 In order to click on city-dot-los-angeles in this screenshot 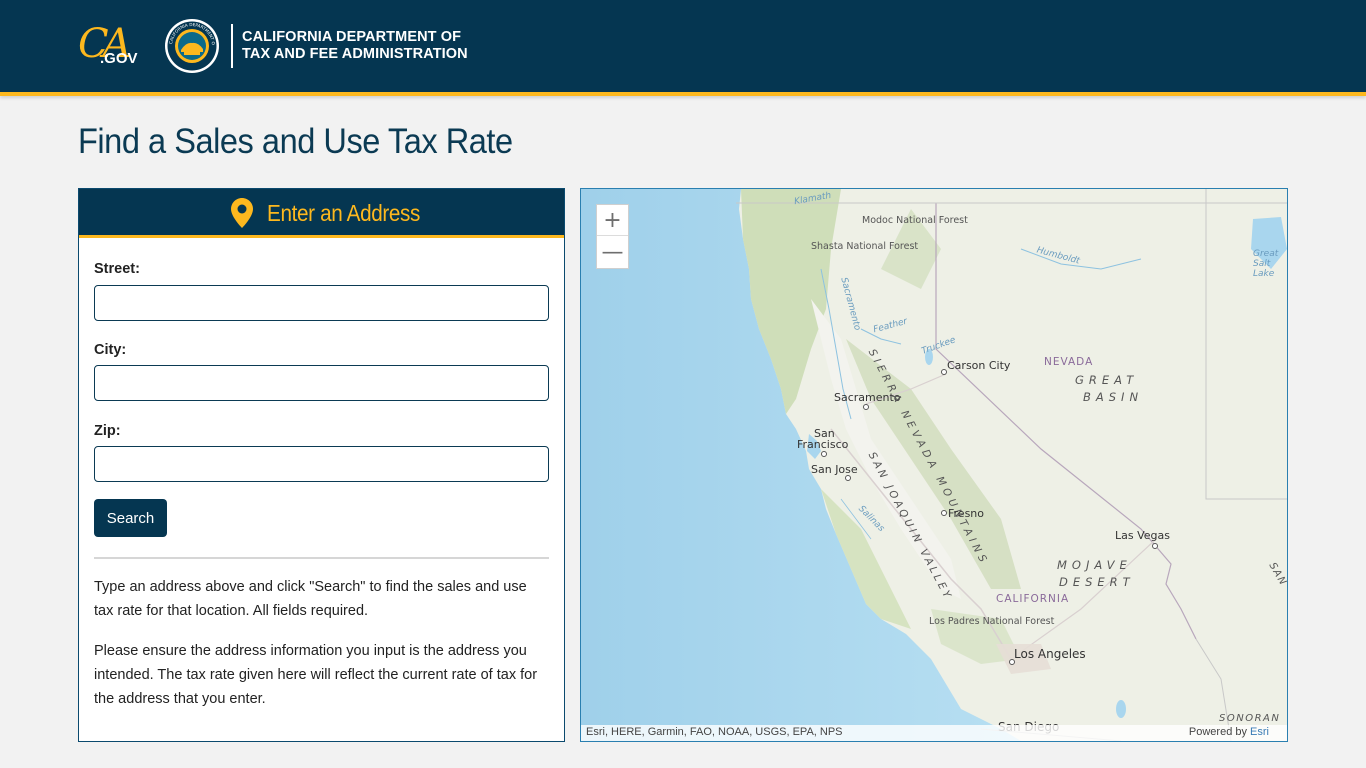, I will do `click(1012, 662)`.